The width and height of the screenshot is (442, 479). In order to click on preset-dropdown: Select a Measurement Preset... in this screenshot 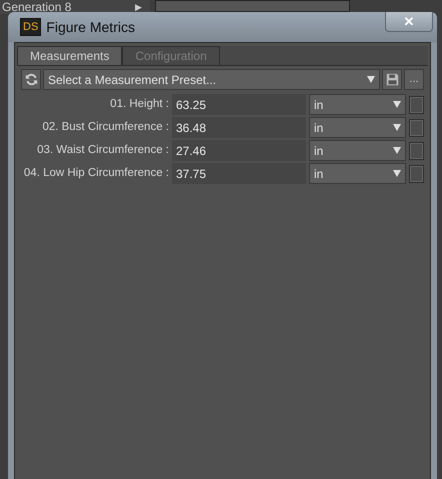, I will do `click(211, 79)`.